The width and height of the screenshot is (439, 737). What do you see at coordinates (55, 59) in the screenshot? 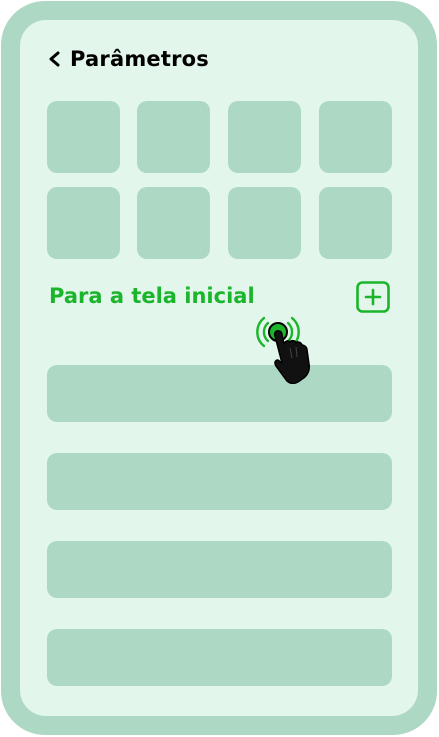
I see `chevron-left-icon` at bounding box center [55, 59].